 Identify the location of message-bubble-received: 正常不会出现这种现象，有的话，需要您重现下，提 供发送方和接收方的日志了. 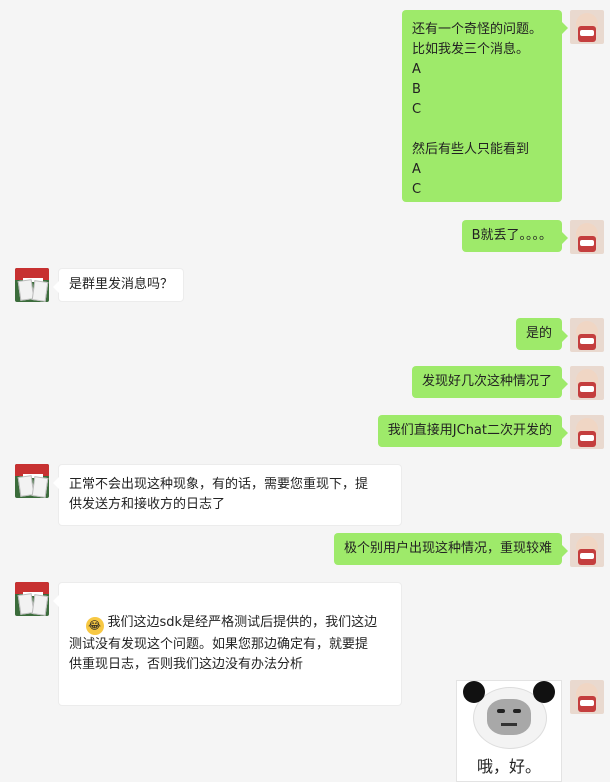
(227, 495).